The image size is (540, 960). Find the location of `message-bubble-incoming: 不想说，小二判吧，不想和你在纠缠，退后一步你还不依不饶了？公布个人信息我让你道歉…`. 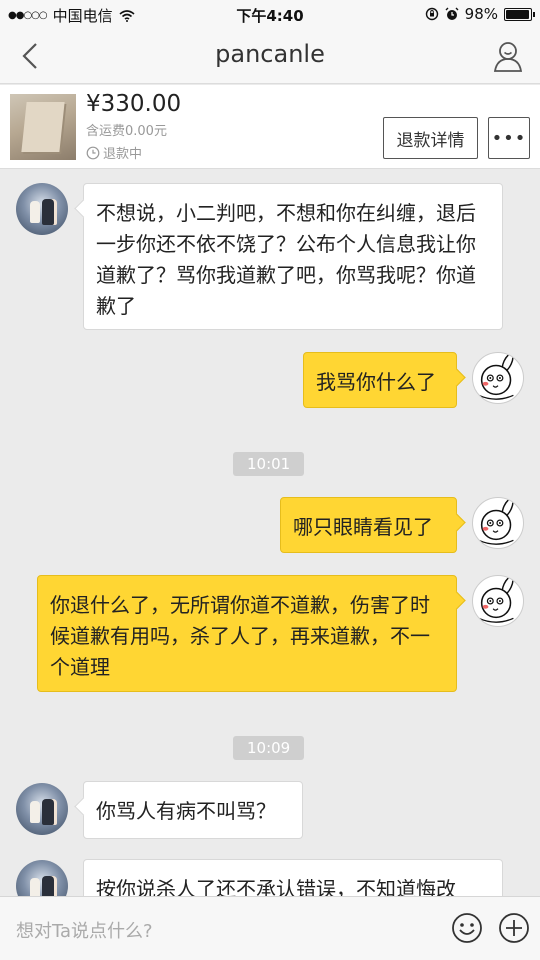

message-bubble-incoming: 不想说，小二判吧，不想和你在纠缠，退后一步你还不依不饶了？公布个人信息我让你道歉… is located at coordinates (293, 256).